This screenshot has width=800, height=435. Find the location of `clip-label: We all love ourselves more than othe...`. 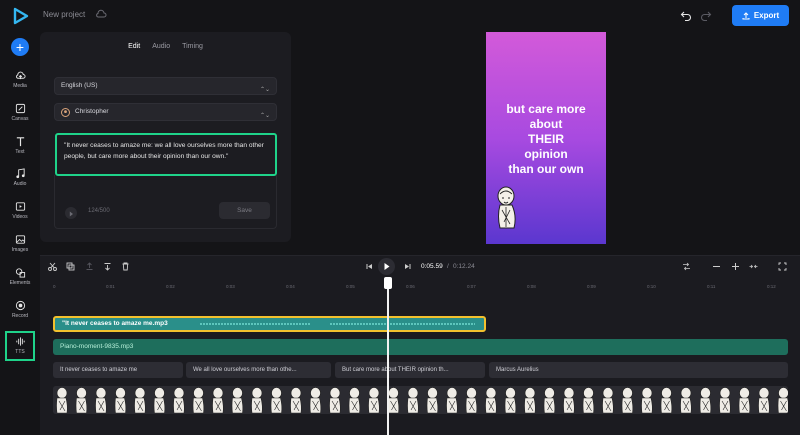

clip-label: We all love ourselves more than othe... is located at coordinates (245, 370).